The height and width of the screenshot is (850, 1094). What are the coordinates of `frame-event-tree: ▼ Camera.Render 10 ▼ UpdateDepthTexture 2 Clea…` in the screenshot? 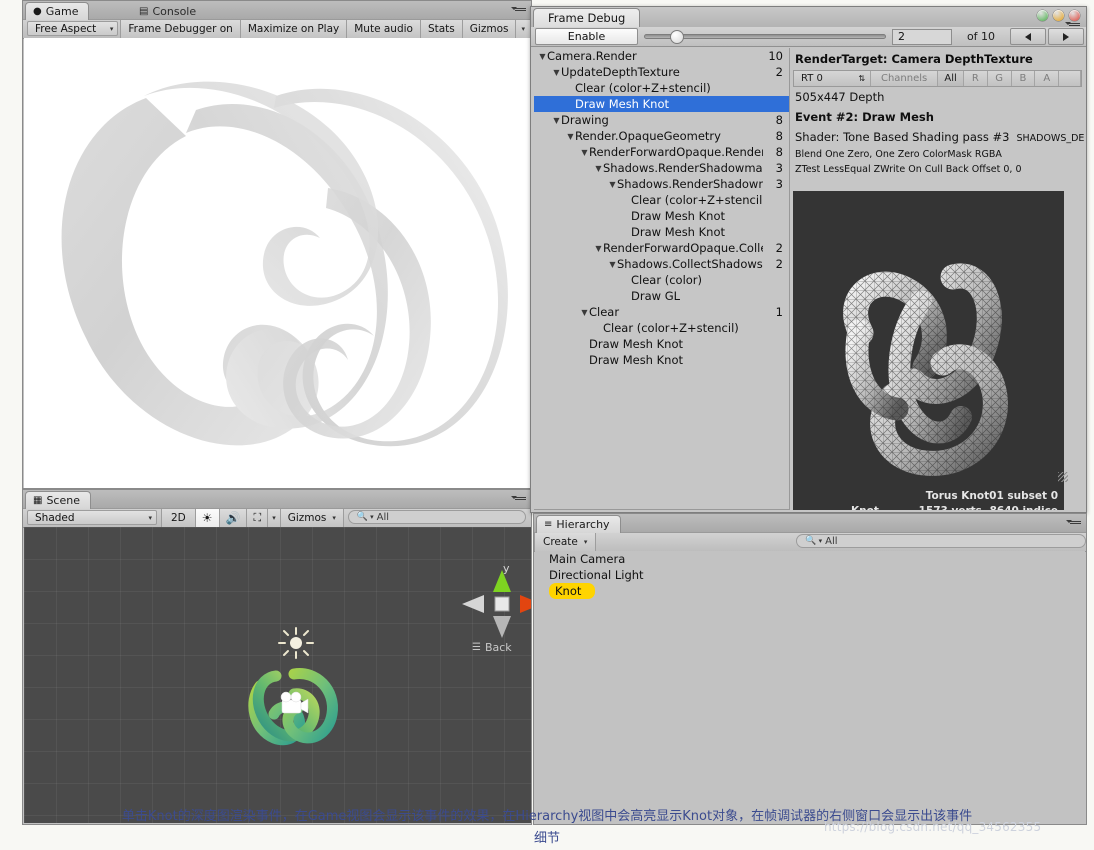 It's located at (662, 279).